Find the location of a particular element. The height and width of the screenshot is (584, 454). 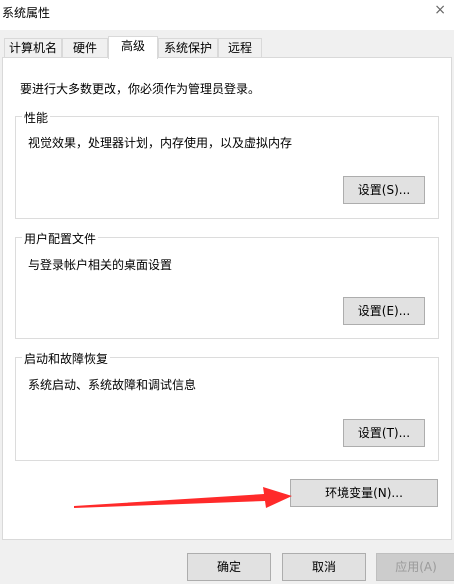

startup-recovery-description: 系统启动、系统故障和调试信息 is located at coordinates (112, 385).